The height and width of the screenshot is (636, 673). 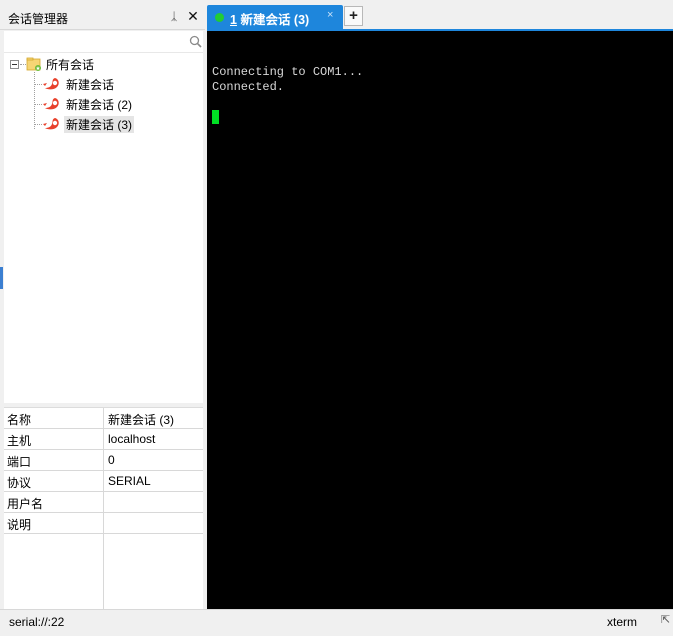 I want to click on collapse-toggle, so click(x=14, y=64).